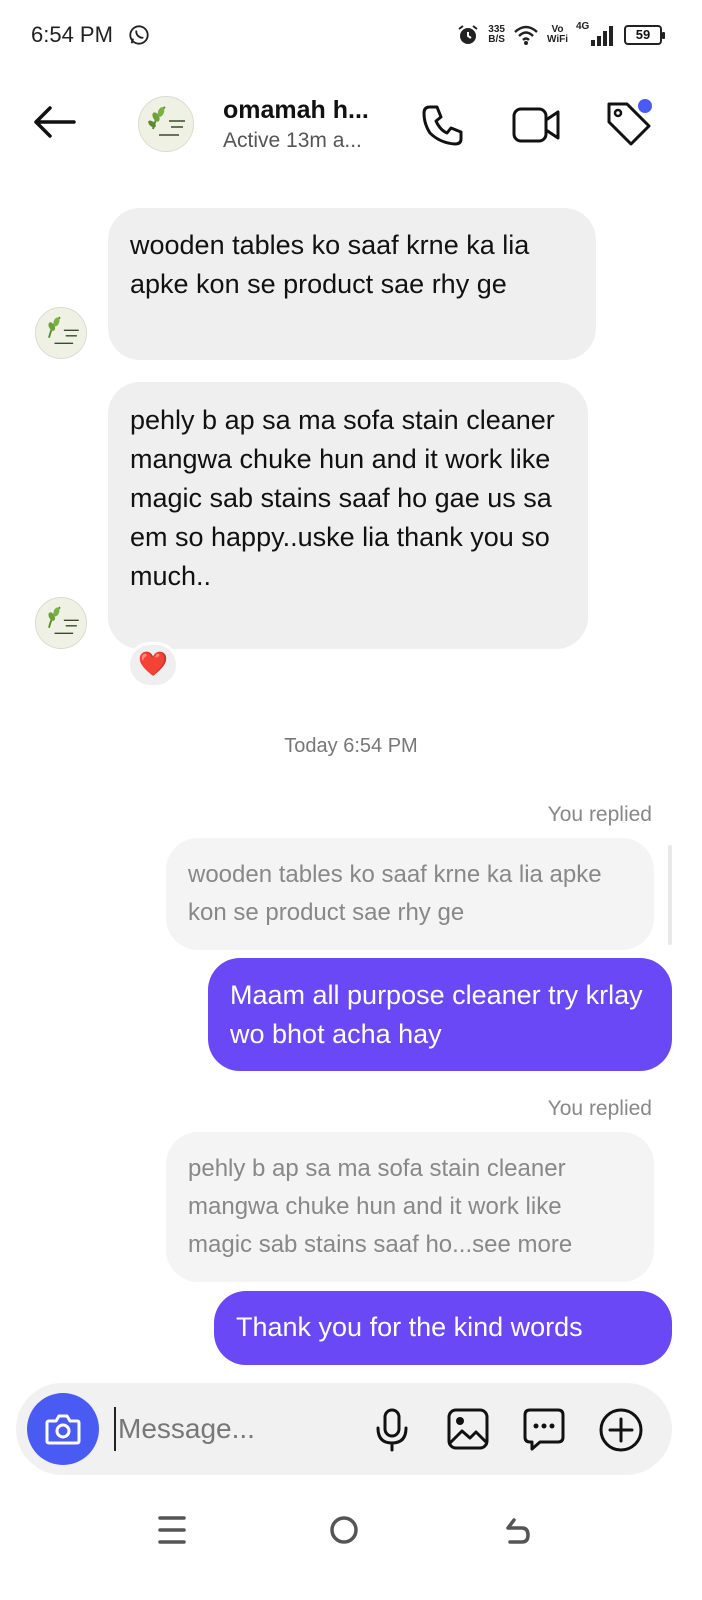 Image resolution: width=702 pixels, height=1600 pixels. Describe the element at coordinates (172, 1530) in the screenshot. I see `menu-icon` at that location.